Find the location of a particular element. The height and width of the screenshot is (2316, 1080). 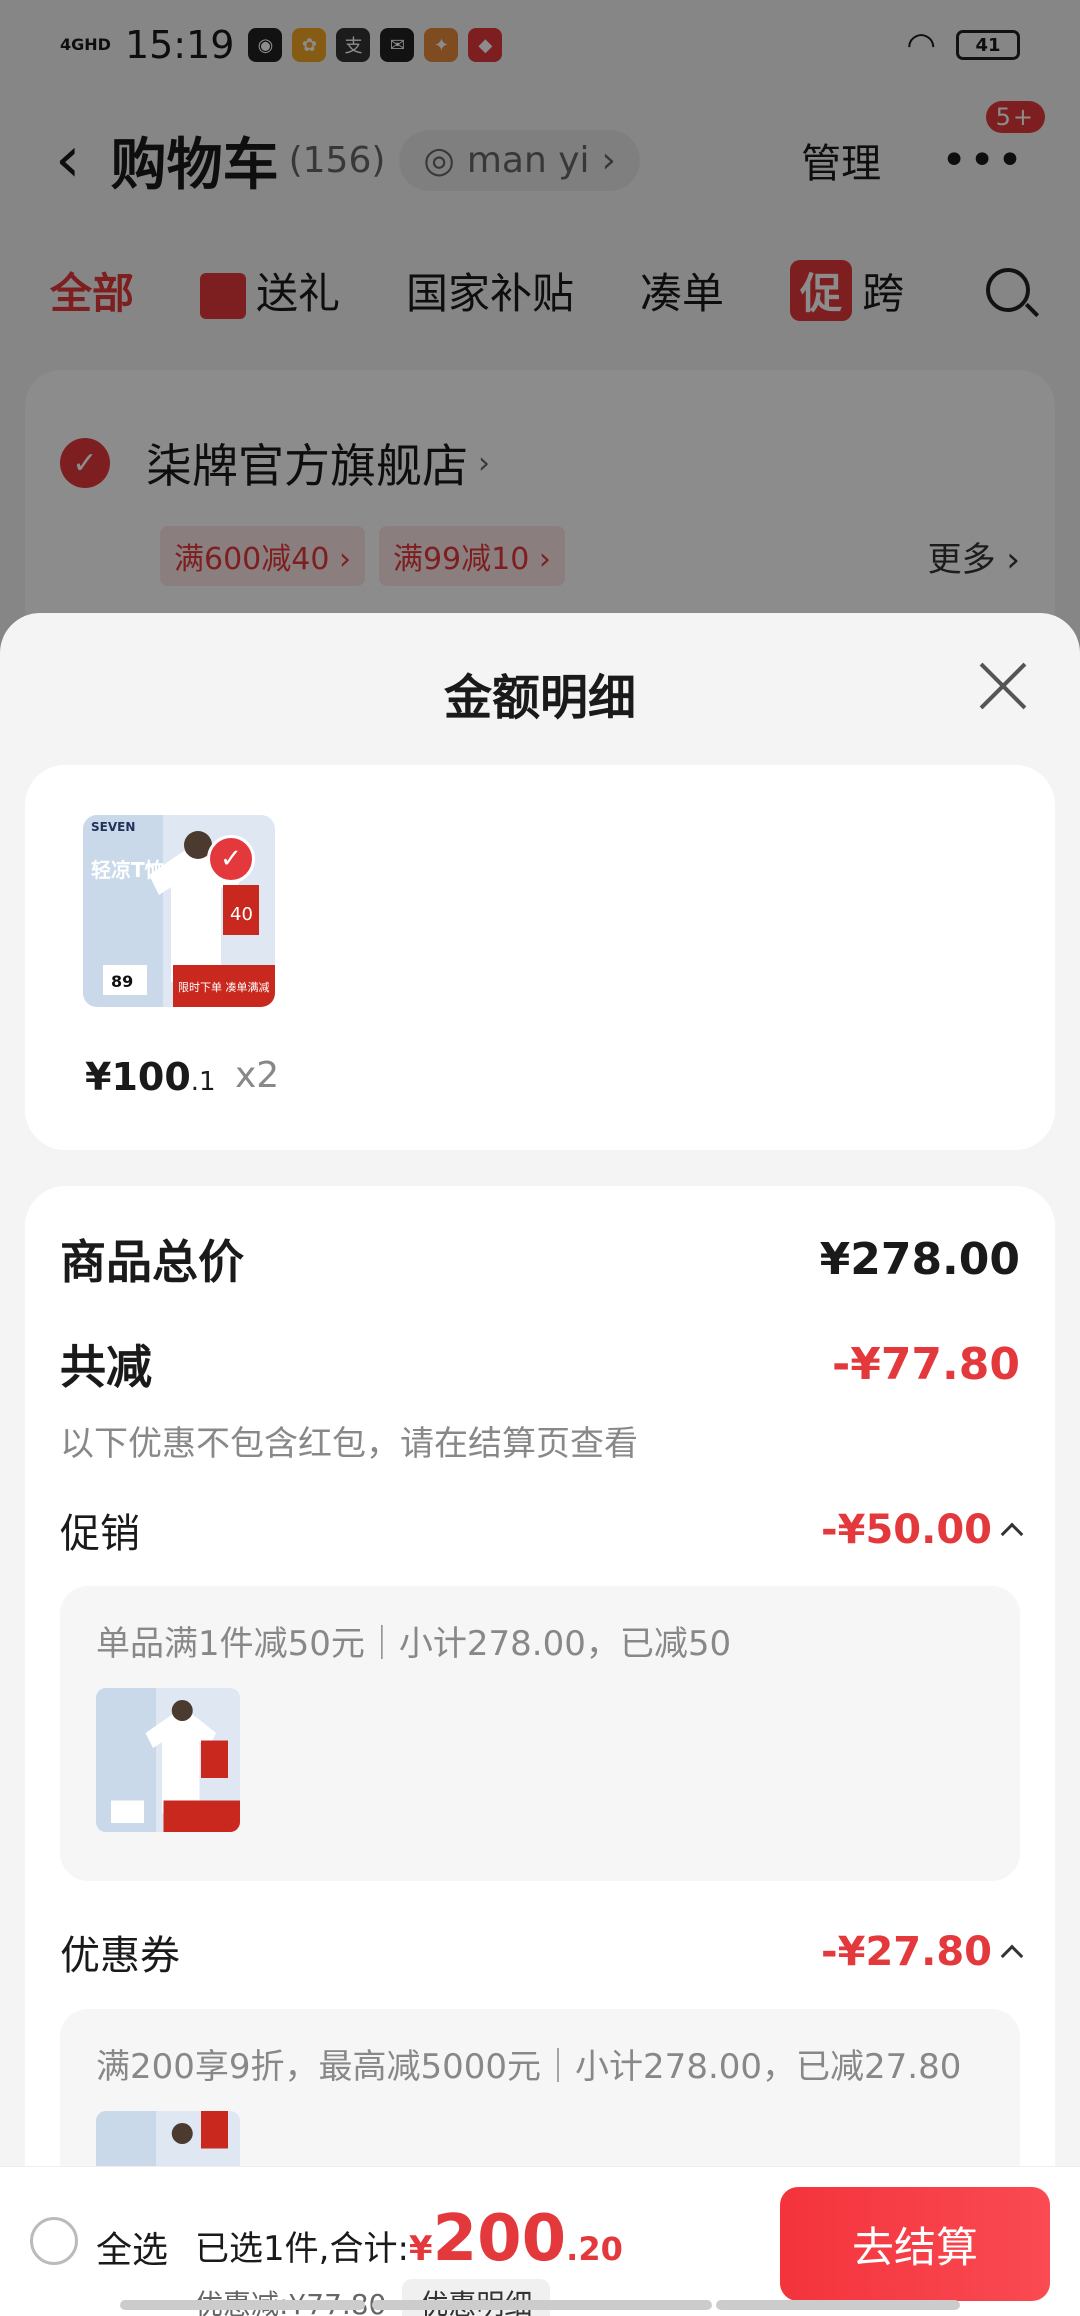

coupon-label: 优惠券 is located at coordinates (120, 1956).